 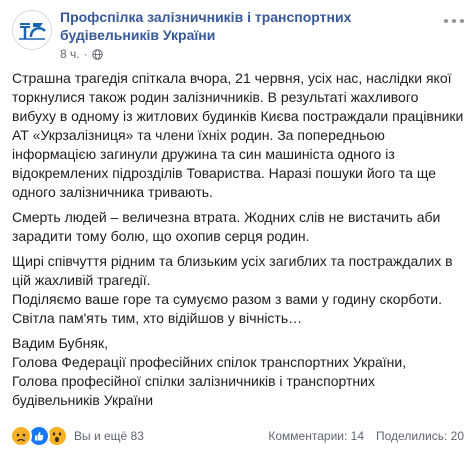 I want to click on union-logo-icon, so click(x=32, y=30).